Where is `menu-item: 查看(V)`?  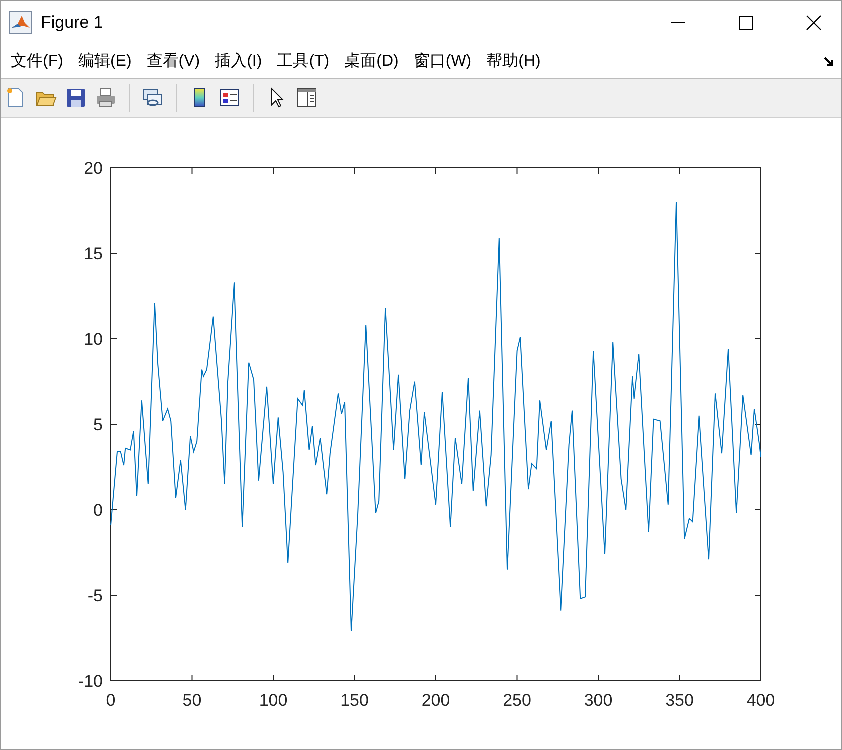
menu-item: 查看(V) is located at coordinates (173, 62).